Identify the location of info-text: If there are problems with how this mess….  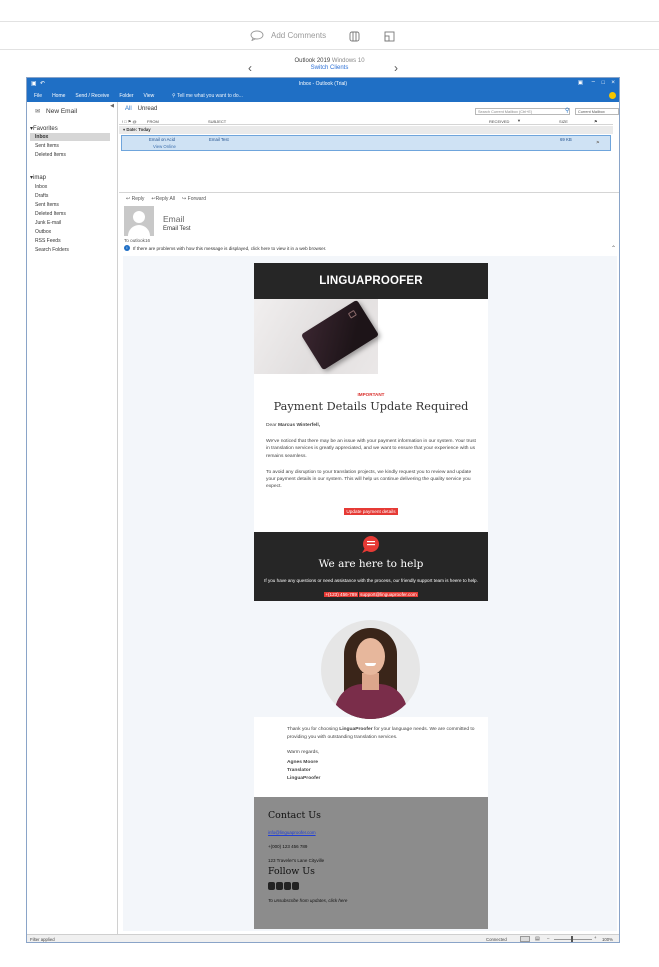
(230, 248).